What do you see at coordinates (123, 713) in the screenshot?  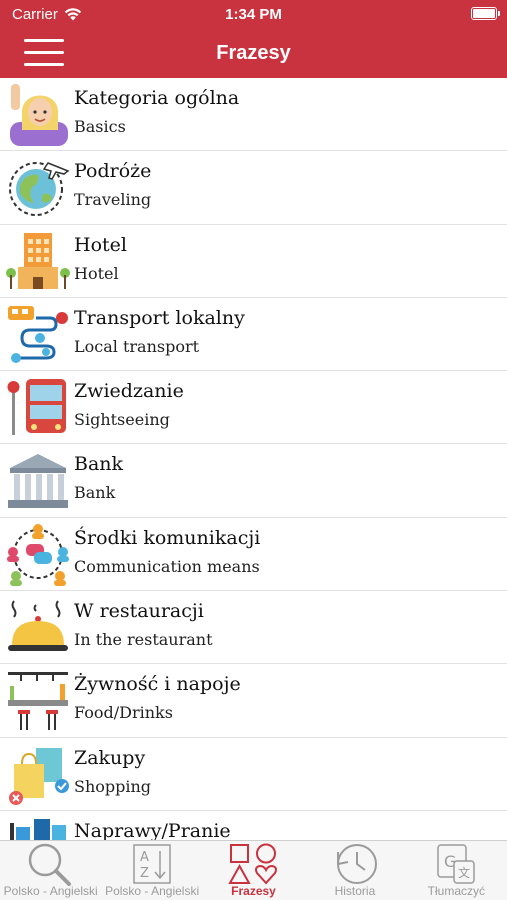 I see `category-subtitle: Food/Drinks` at bounding box center [123, 713].